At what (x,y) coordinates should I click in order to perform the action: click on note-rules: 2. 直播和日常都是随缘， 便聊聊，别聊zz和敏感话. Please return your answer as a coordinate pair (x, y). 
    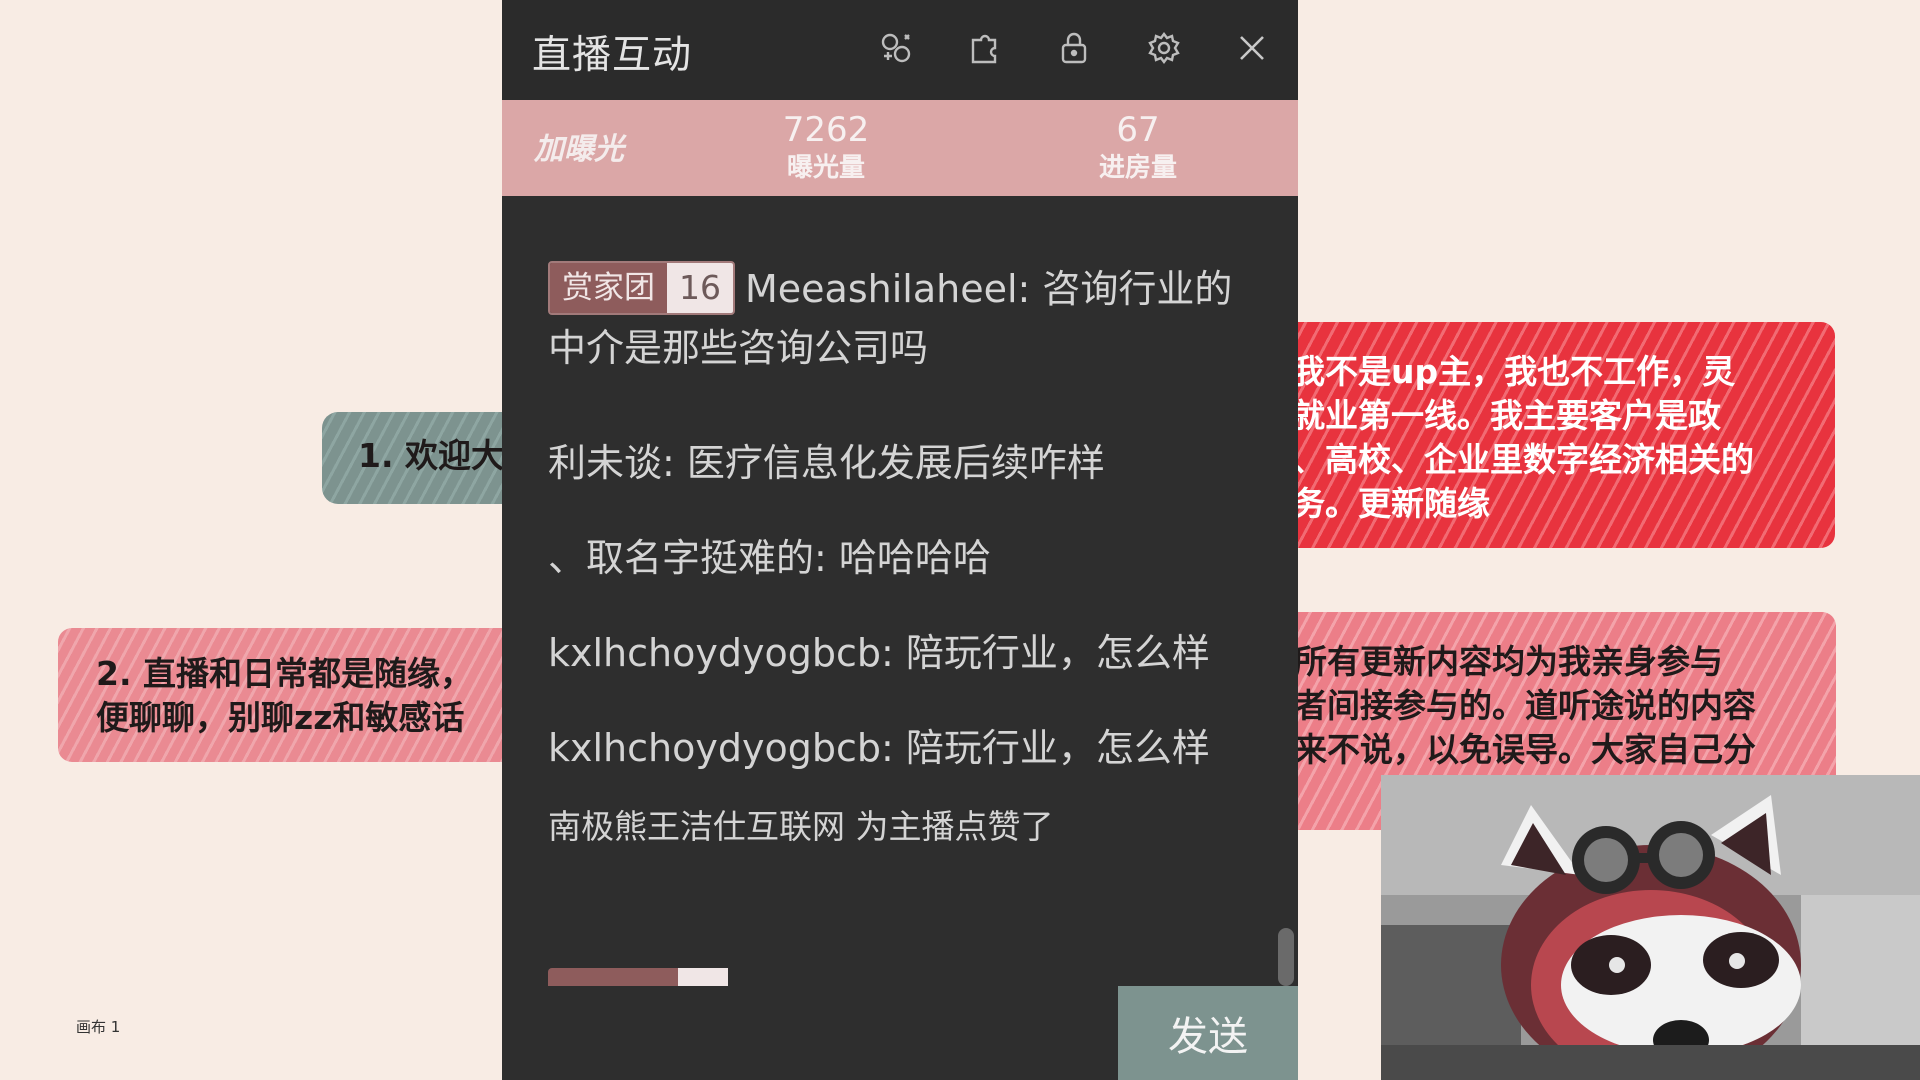
    Looking at the image, I should click on (293, 695).